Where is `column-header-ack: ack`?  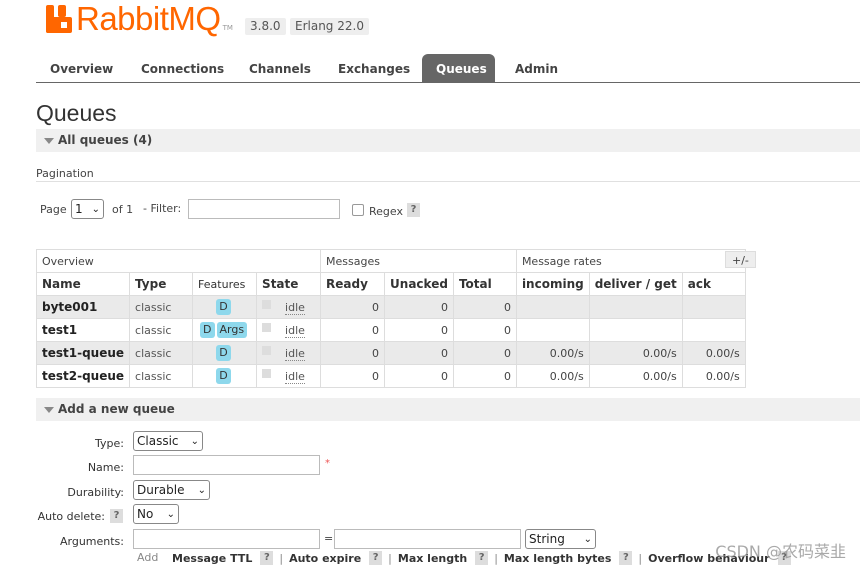 column-header-ack: ack is located at coordinates (713, 284).